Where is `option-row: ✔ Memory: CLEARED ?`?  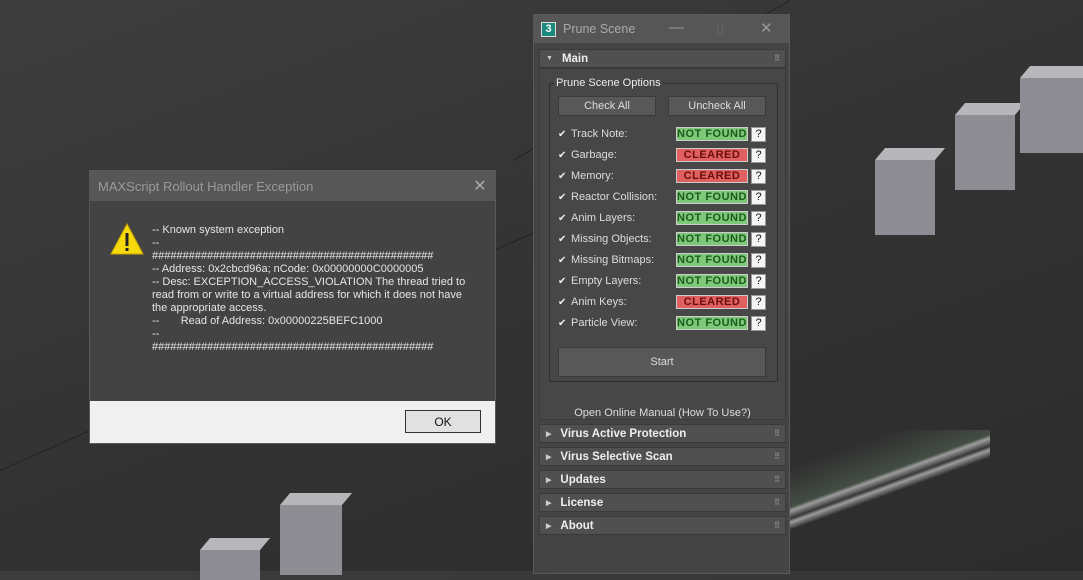
option-row: ✔ Memory: CLEARED ? is located at coordinates (664, 176).